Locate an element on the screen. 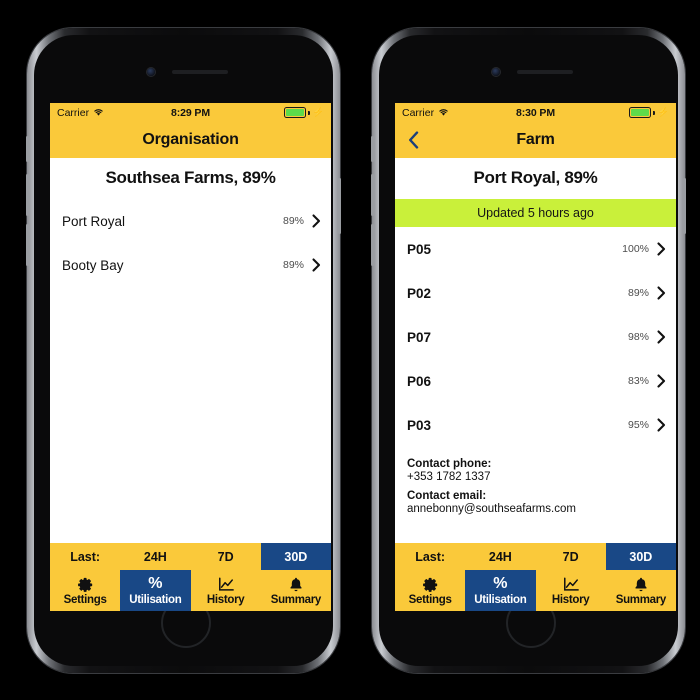 This screenshot has height=700, width=700. table-row: P07 98% is located at coordinates (535, 337).